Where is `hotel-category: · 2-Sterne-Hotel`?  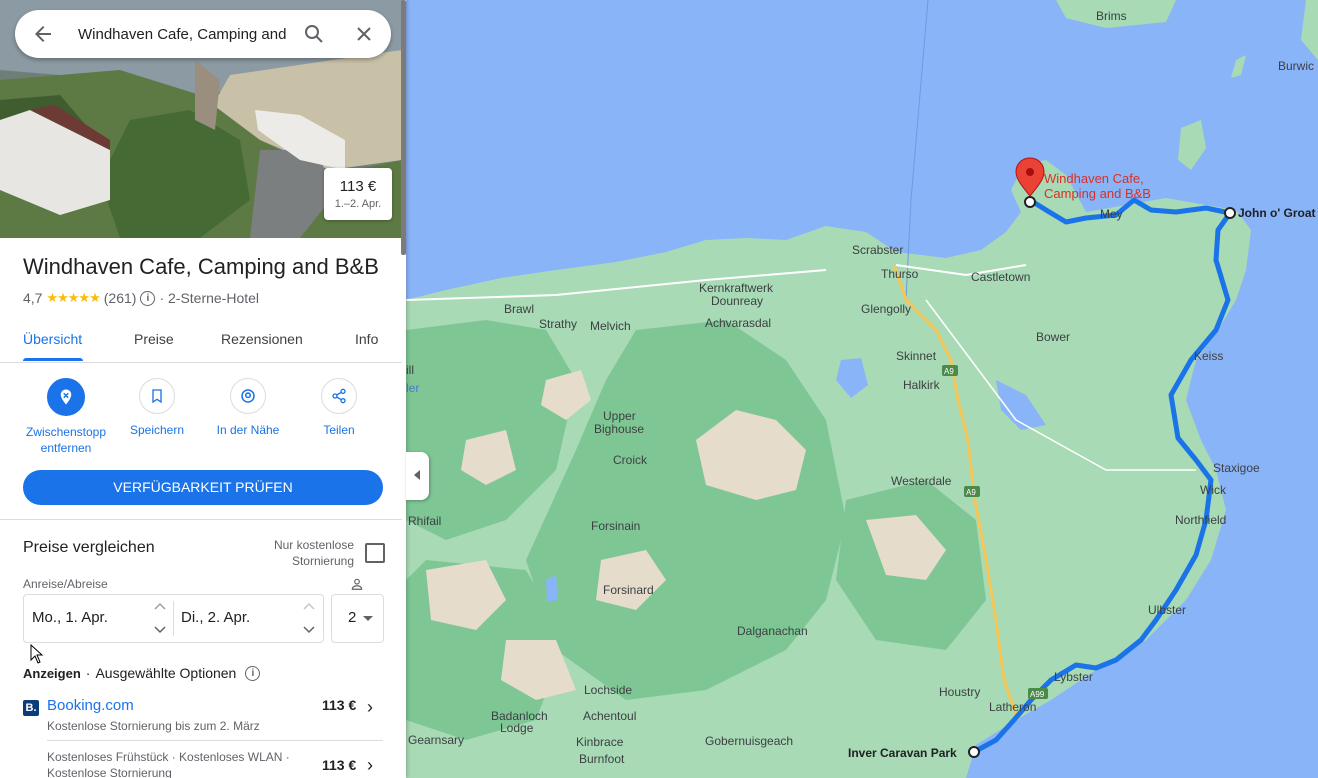 hotel-category: · 2-Sterne-Hotel is located at coordinates (209, 298).